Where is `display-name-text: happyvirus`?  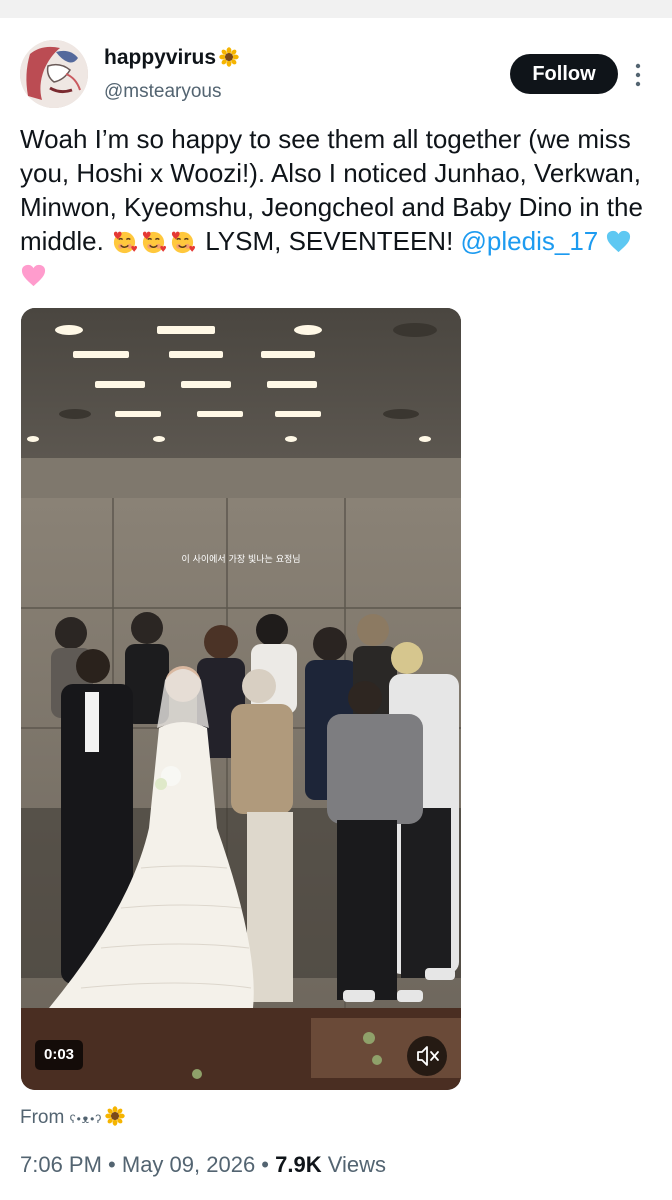 display-name-text: happyvirus is located at coordinates (160, 57).